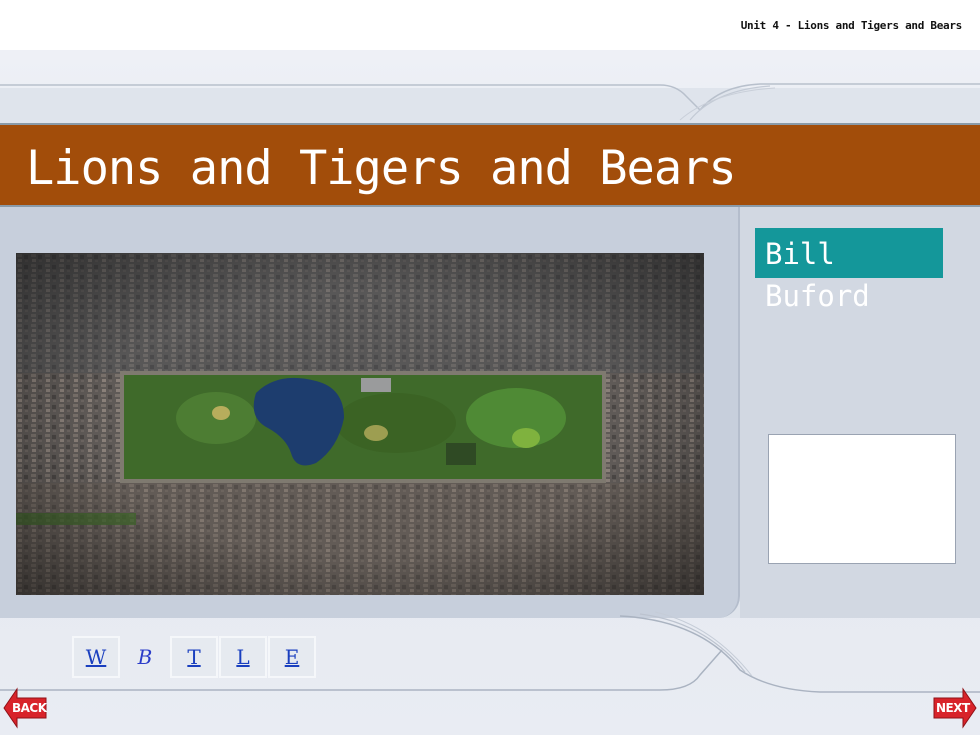 This screenshot has width=980, height=735. Describe the element at coordinates (381, 168) in the screenshot. I see `slide-title: Lions and Tigers and Bears` at that location.